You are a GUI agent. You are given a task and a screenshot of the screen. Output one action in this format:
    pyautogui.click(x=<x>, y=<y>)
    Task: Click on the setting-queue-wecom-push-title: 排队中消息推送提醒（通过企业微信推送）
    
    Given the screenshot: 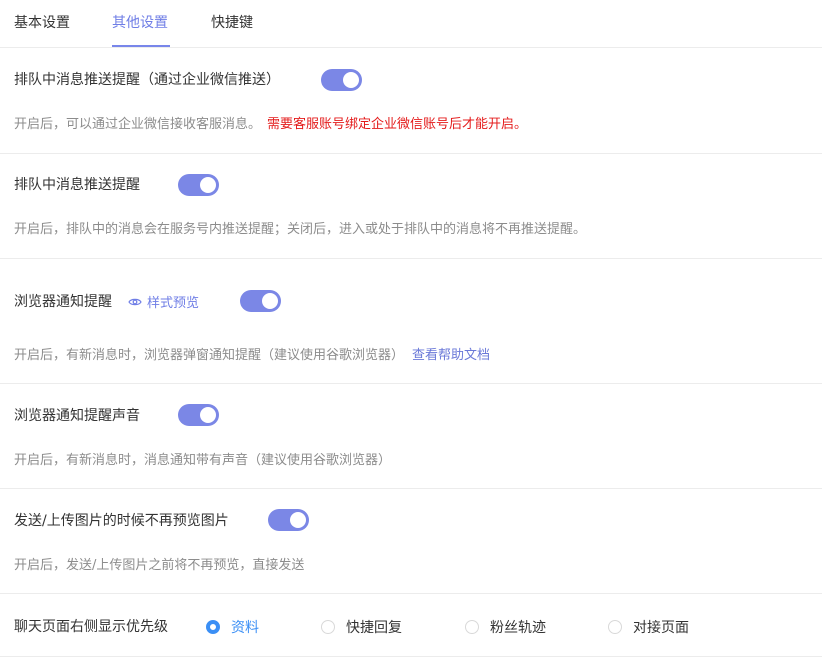 What is the action you would take?
    pyautogui.click(x=147, y=80)
    